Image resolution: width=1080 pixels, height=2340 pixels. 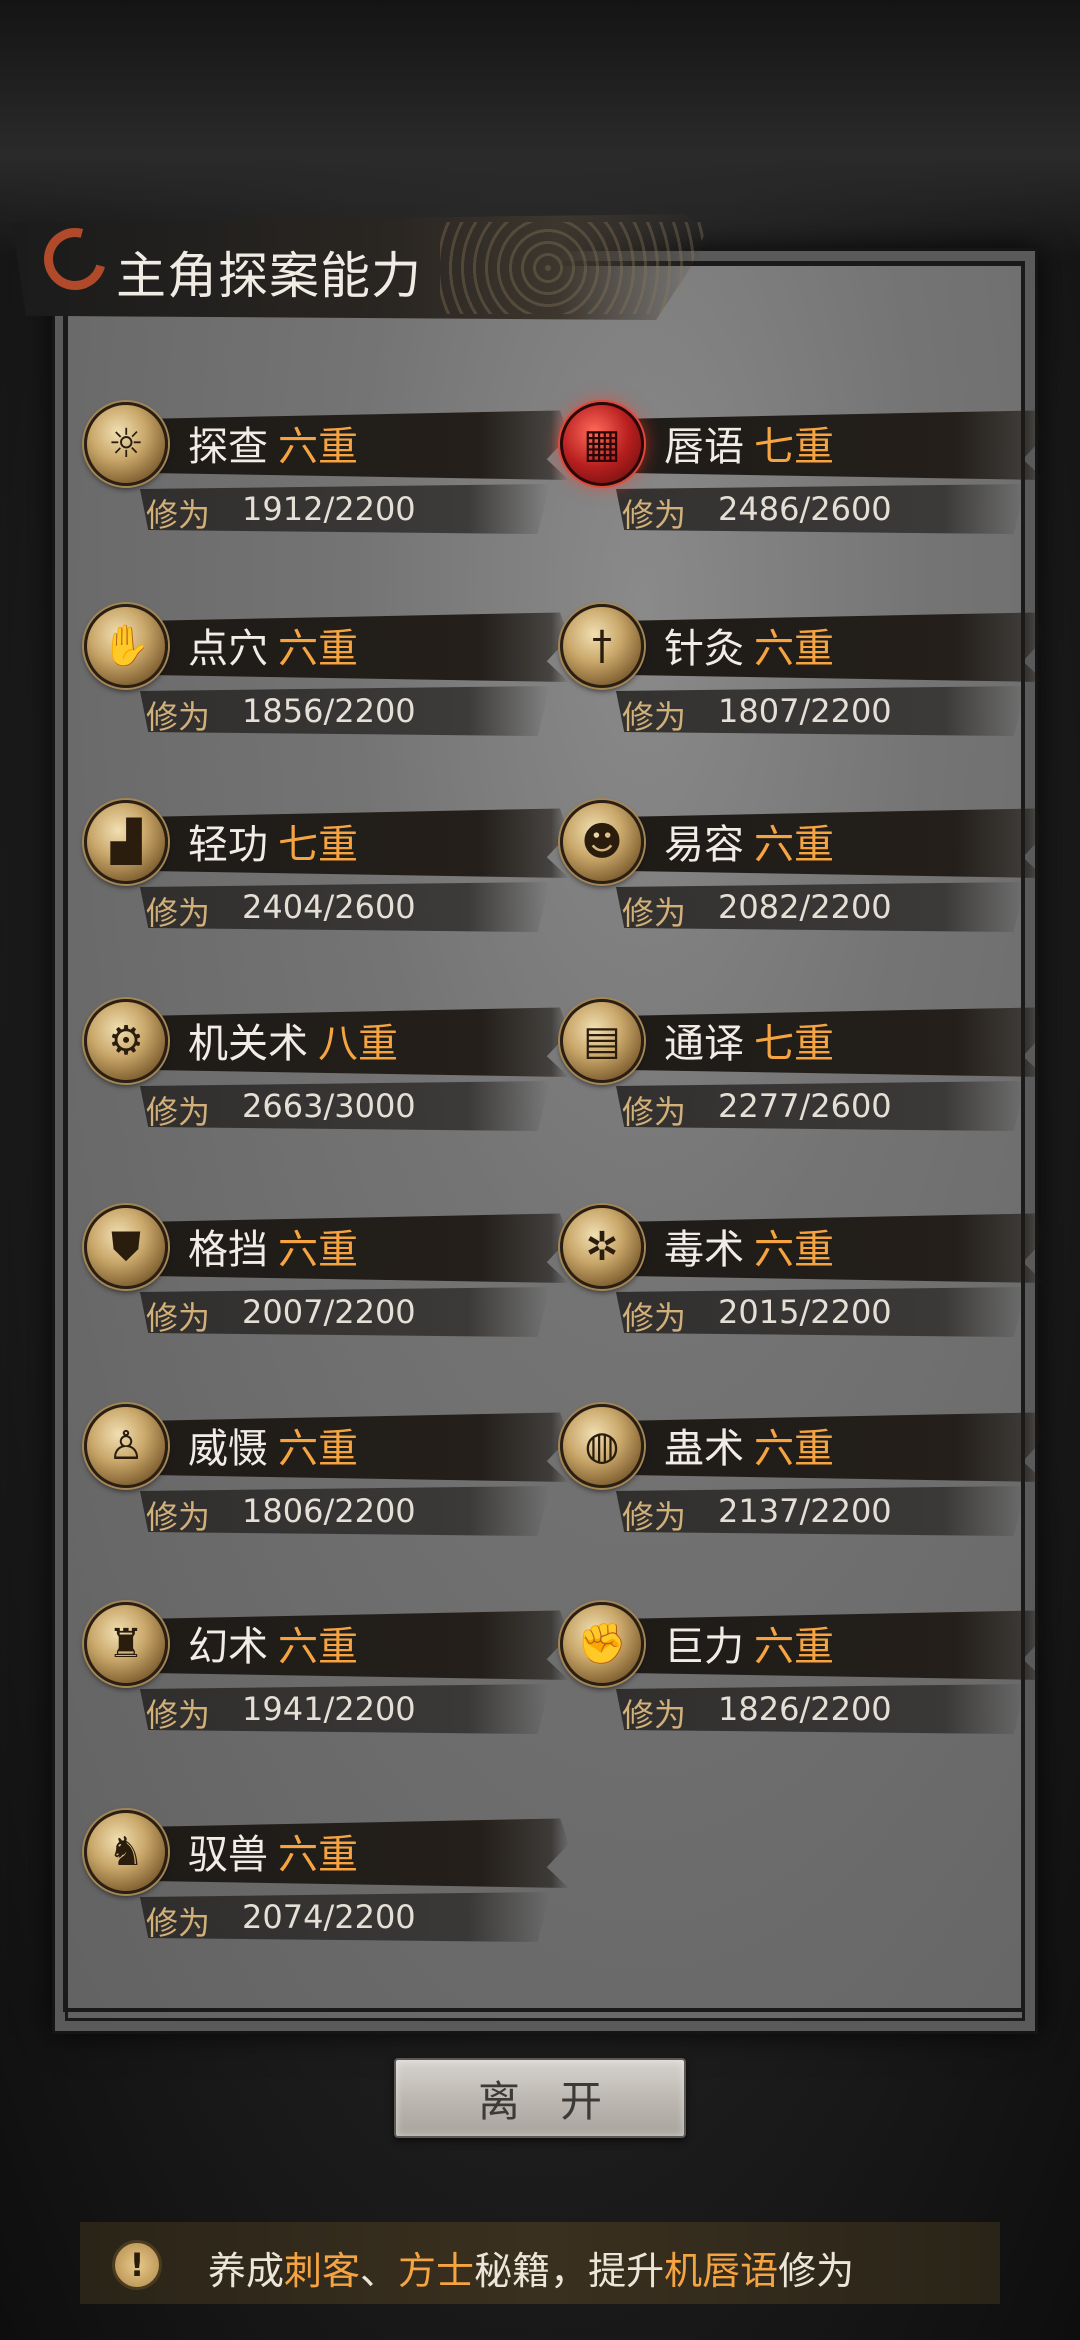 I want to click on skill-title: 易容 六重, so click(x=749, y=841).